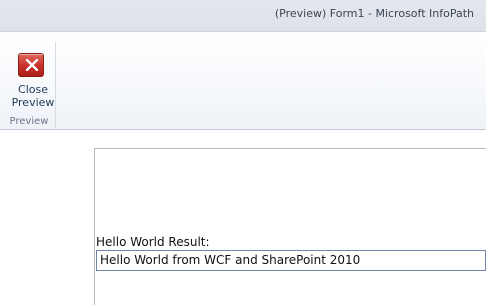 The image size is (486, 305). Describe the element at coordinates (291, 260) in the screenshot. I see `result-text-field: Hello World from WCF and SharePoint 2010` at that location.